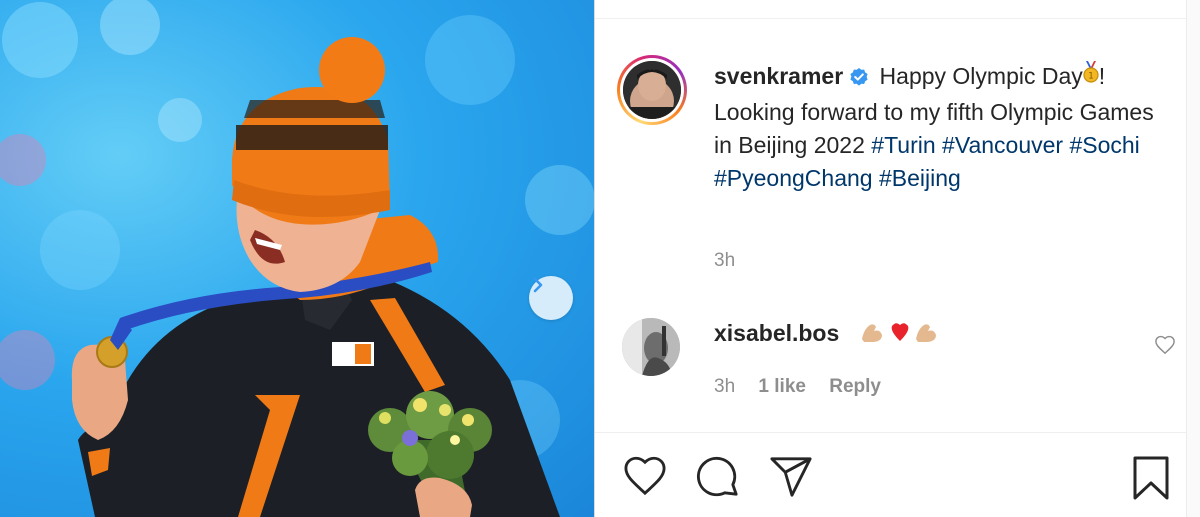  What do you see at coordinates (538, 285) in the screenshot?
I see `chevron-right-icon` at bounding box center [538, 285].